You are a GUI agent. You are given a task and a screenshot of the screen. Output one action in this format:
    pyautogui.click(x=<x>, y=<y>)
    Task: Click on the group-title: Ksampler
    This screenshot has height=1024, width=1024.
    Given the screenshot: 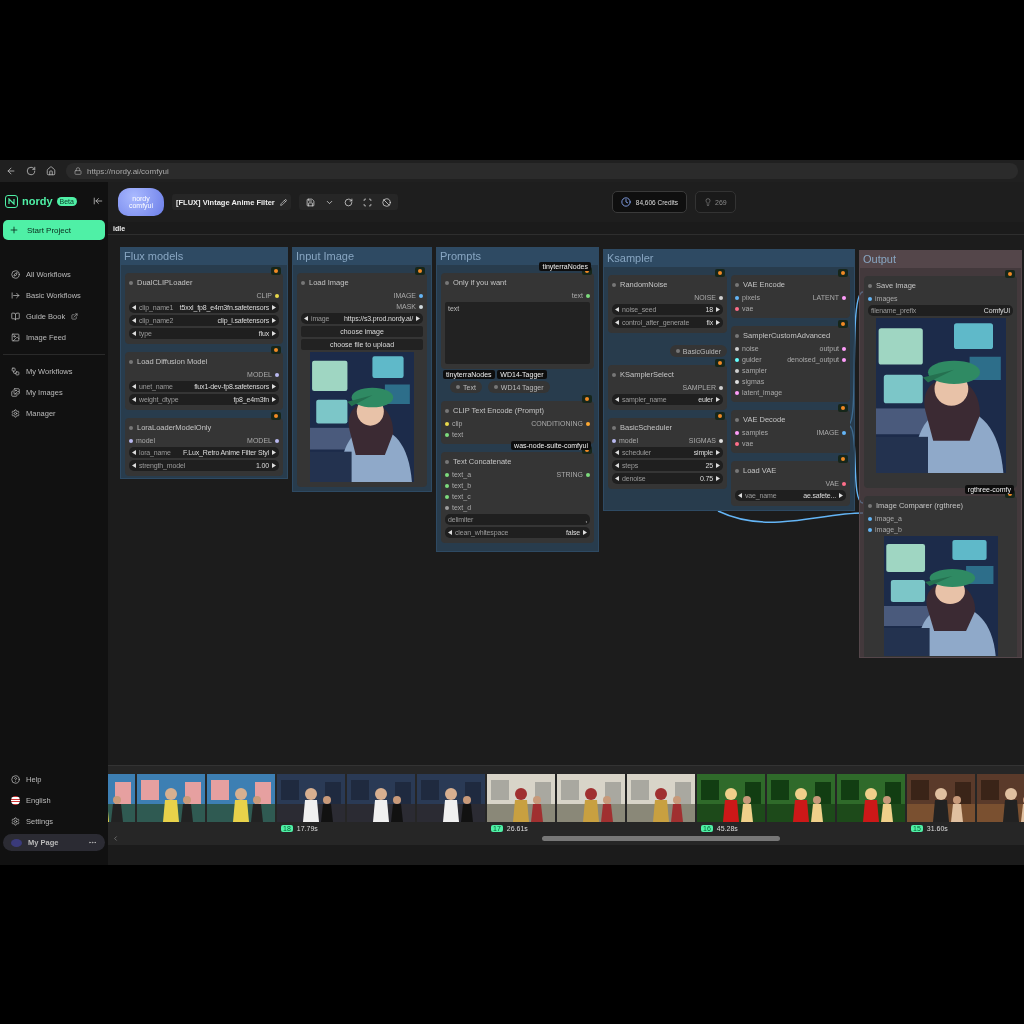 What is the action you would take?
    pyautogui.click(x=729, y=258)
    